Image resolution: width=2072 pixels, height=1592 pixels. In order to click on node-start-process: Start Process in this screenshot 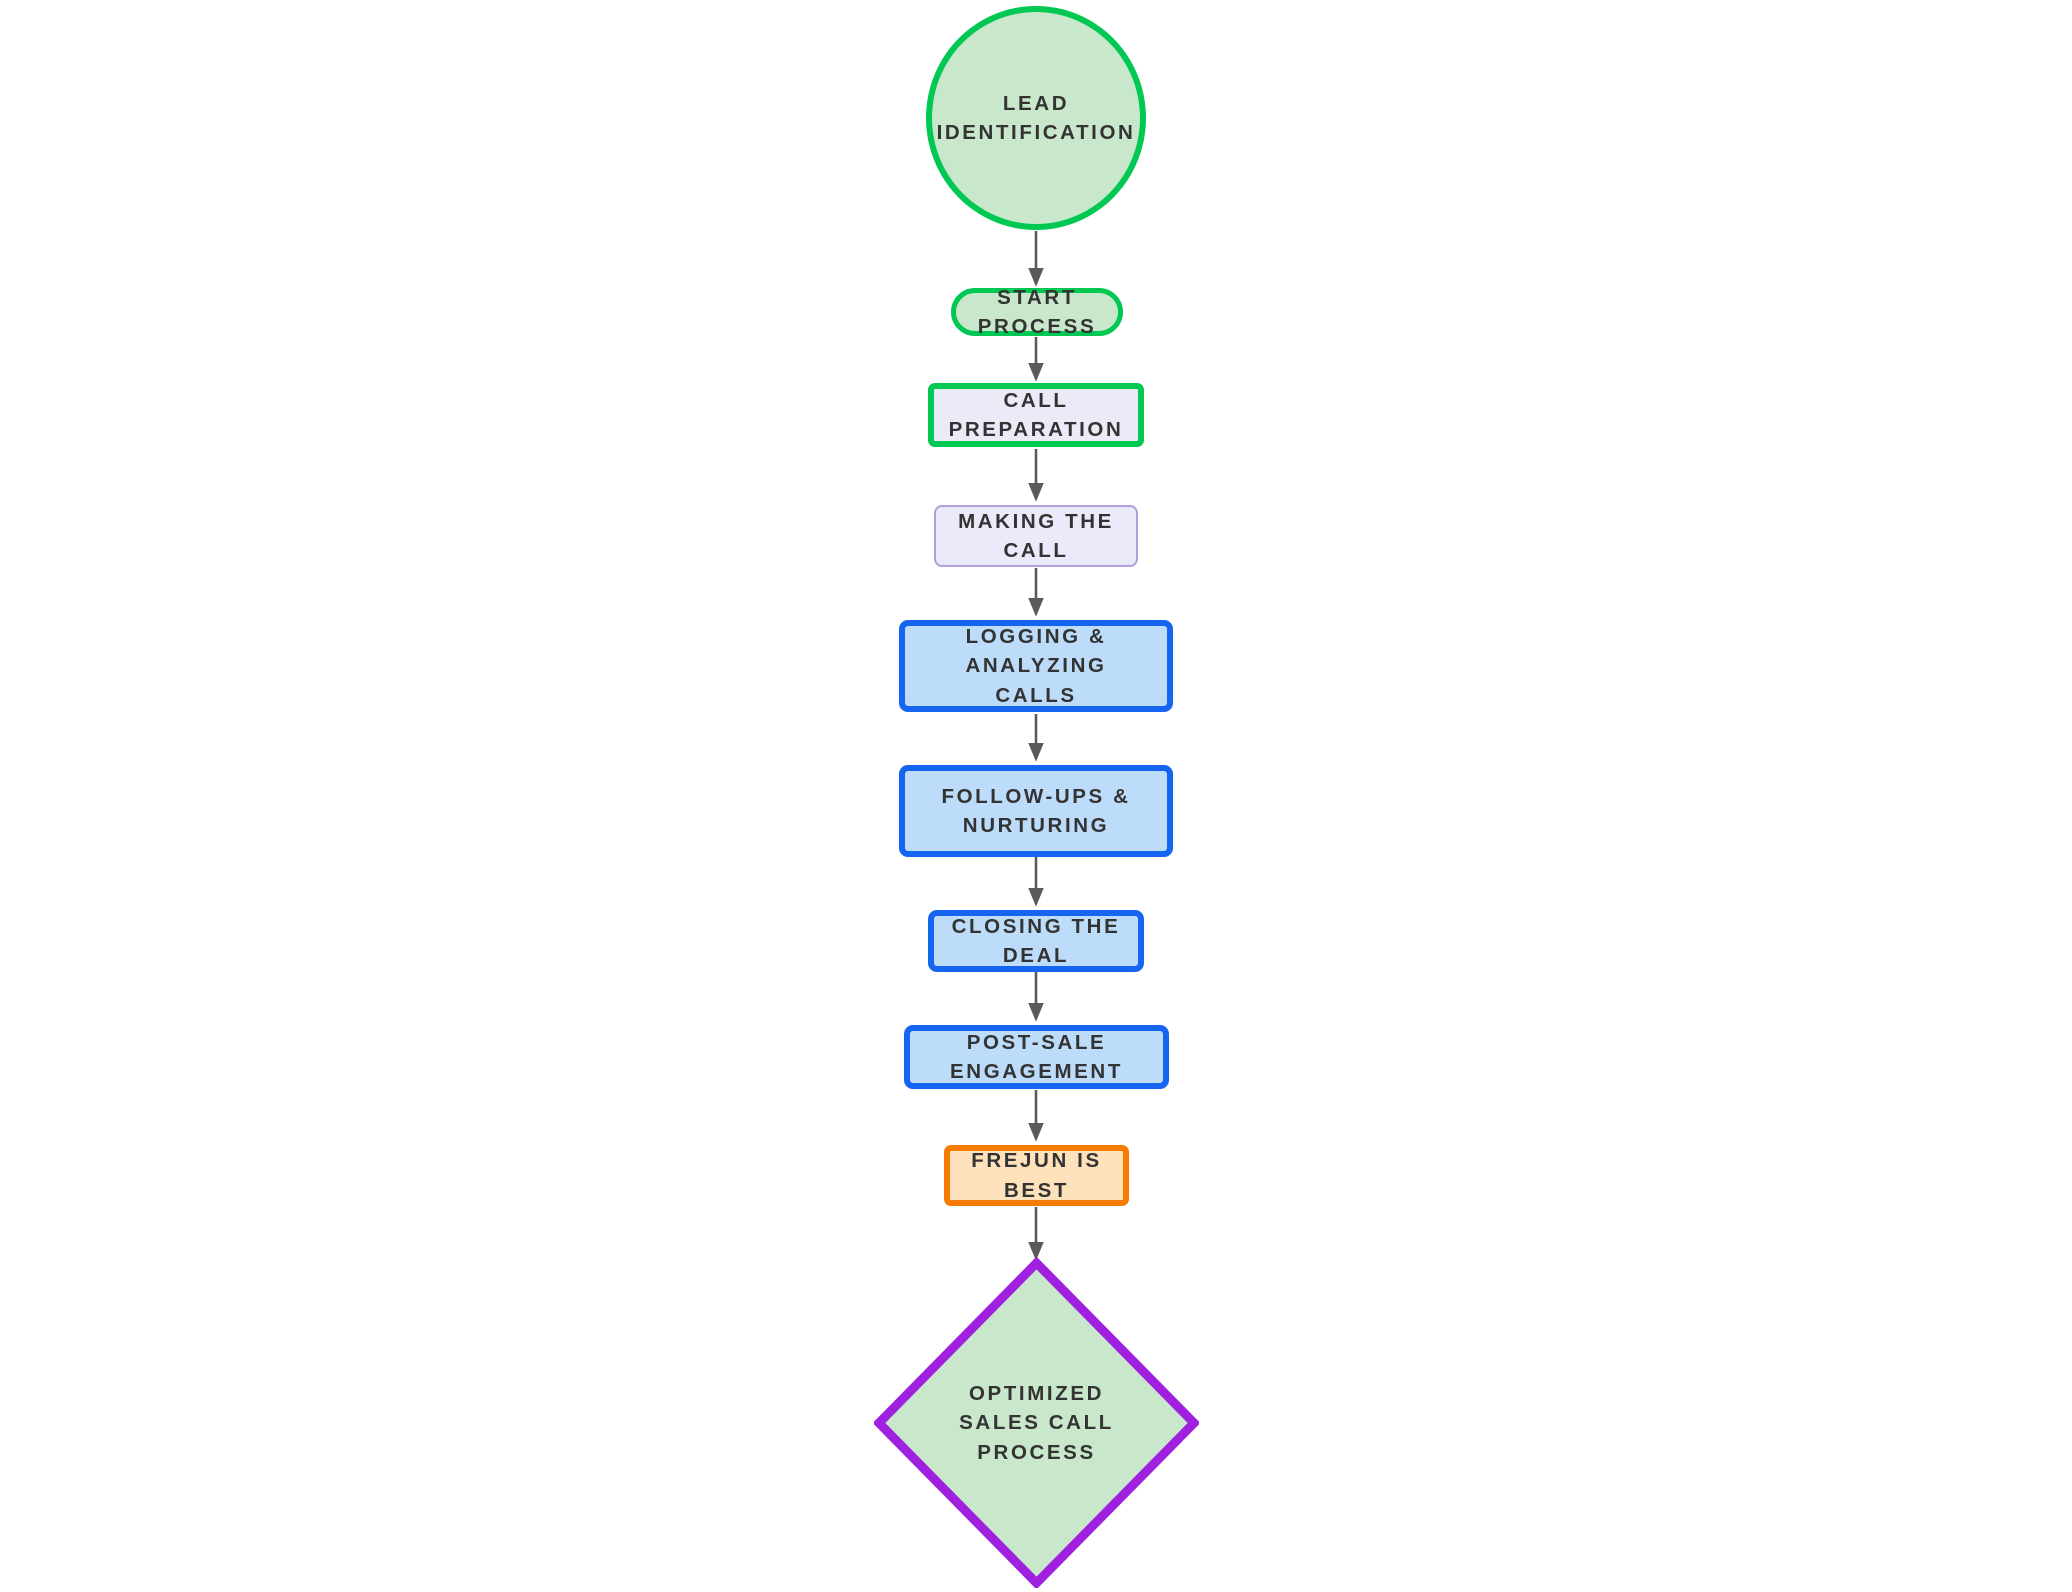, I will do `click(1037, 312)`.